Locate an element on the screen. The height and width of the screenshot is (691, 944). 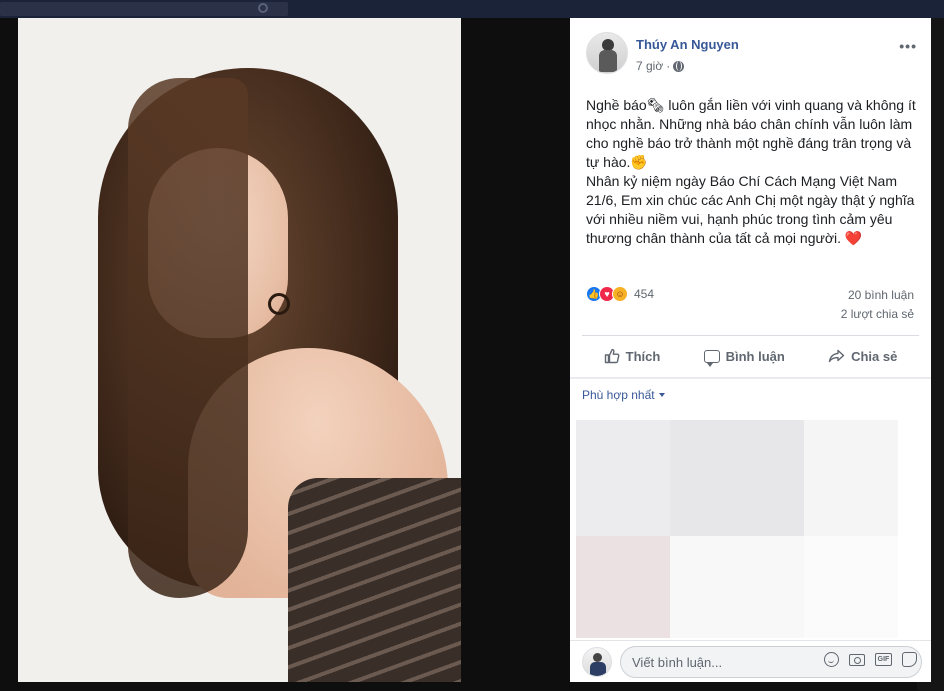
search-icon is located at coordinates (263, 8).